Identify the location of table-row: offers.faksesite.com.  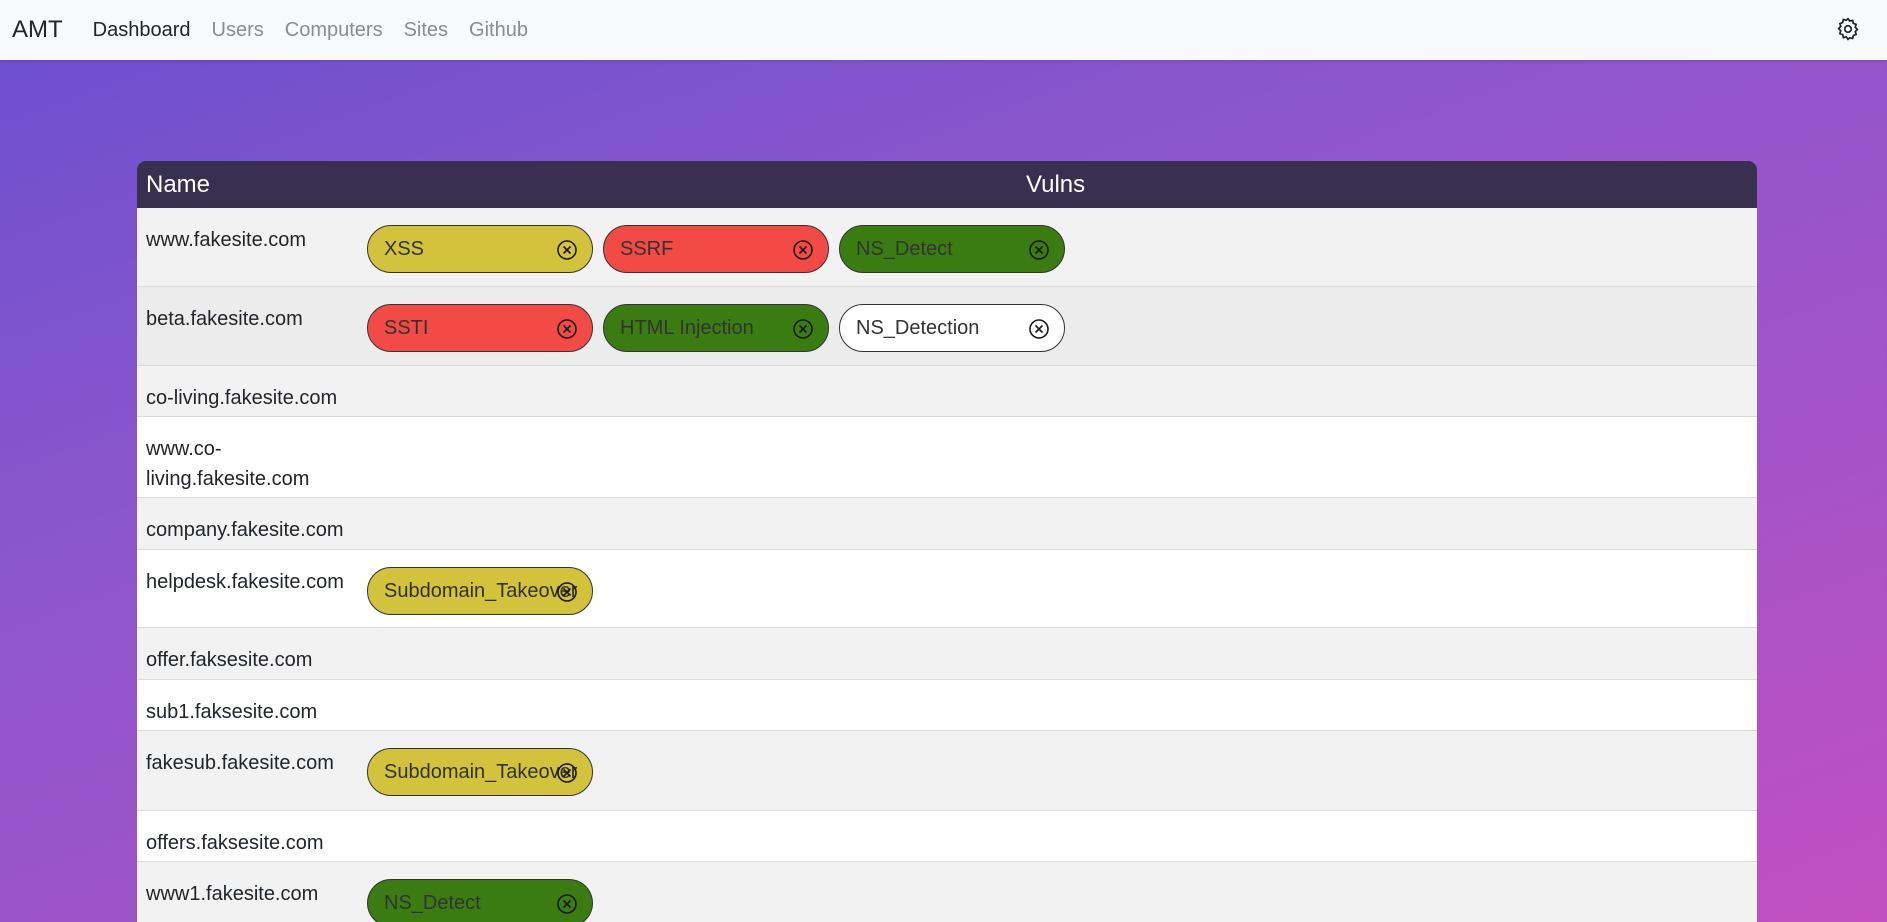
(947, 836).